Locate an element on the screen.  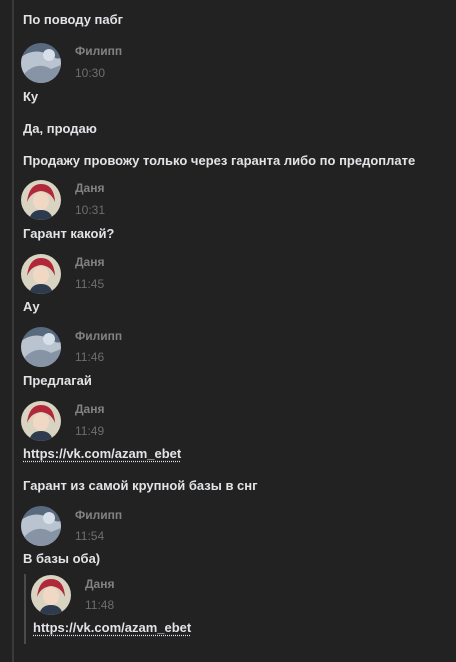
message-text: Гарант из самой крупной базы в снг is located at coordinates (140, 485).